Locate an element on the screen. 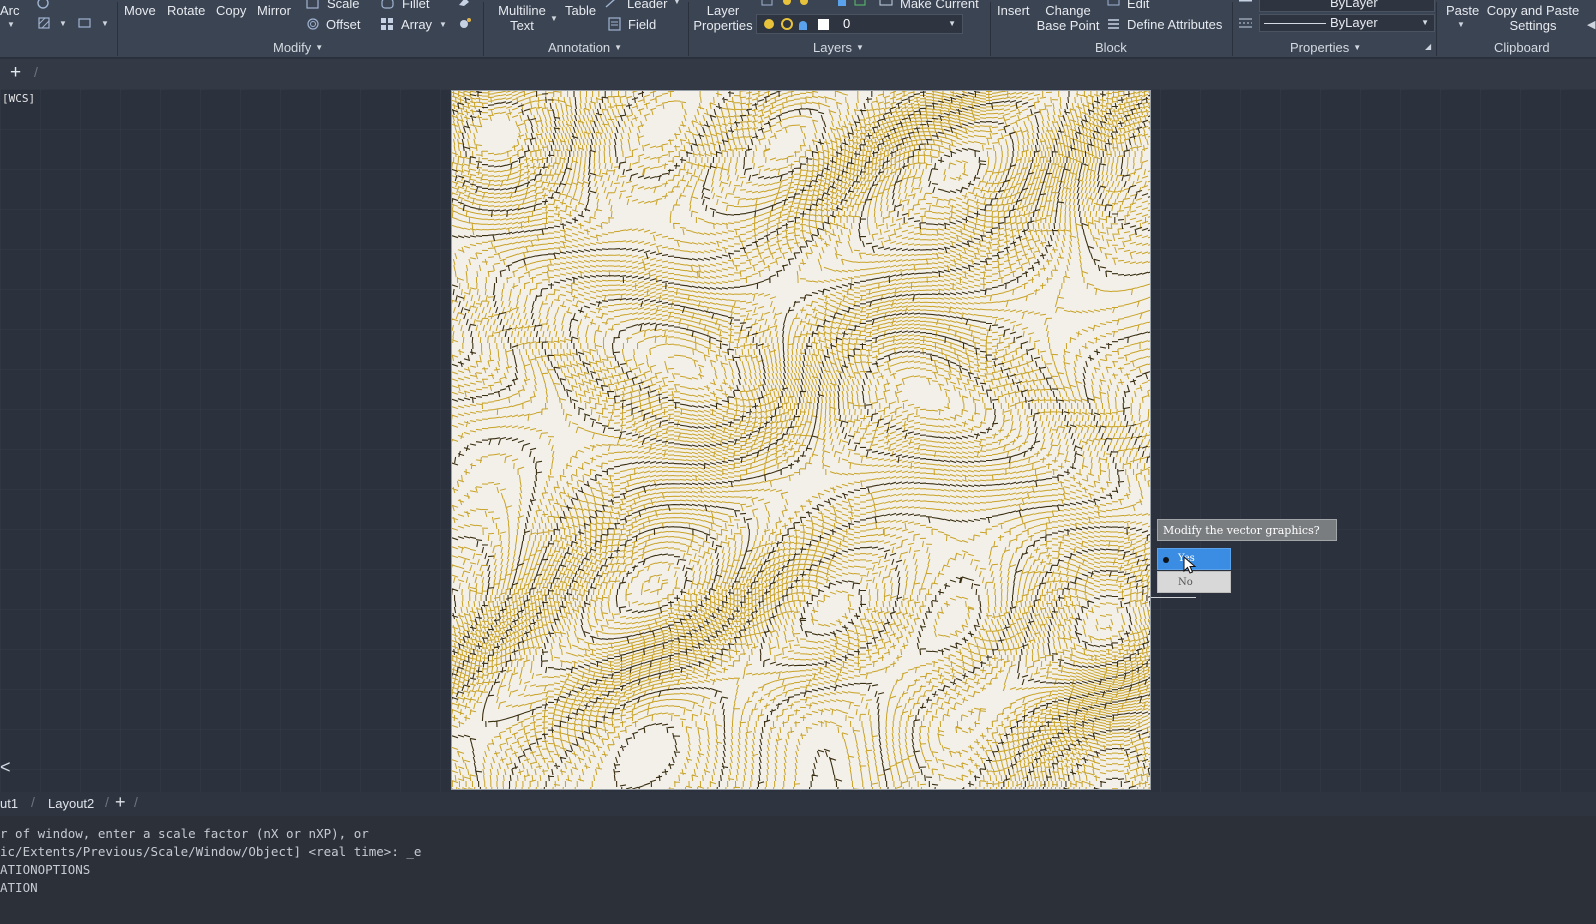  paste-dropdown-icon: ▼ is located at coordinates (1461, 24).